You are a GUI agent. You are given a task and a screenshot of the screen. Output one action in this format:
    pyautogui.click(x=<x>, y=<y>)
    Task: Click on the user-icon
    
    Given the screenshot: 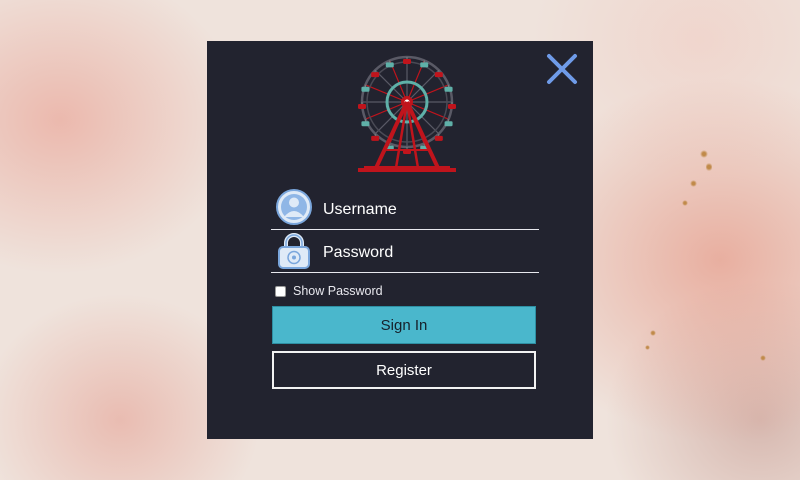 What is the action you would take?
    pyautogui.click(x=294, y=208)
    